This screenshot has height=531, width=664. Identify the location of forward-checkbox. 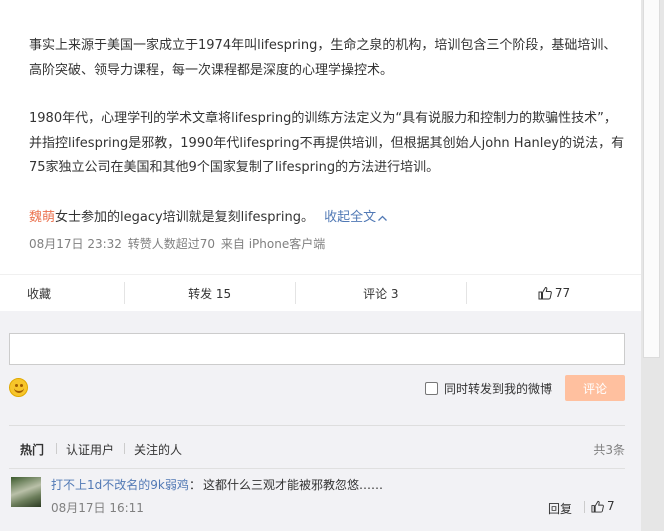
(431, 388).